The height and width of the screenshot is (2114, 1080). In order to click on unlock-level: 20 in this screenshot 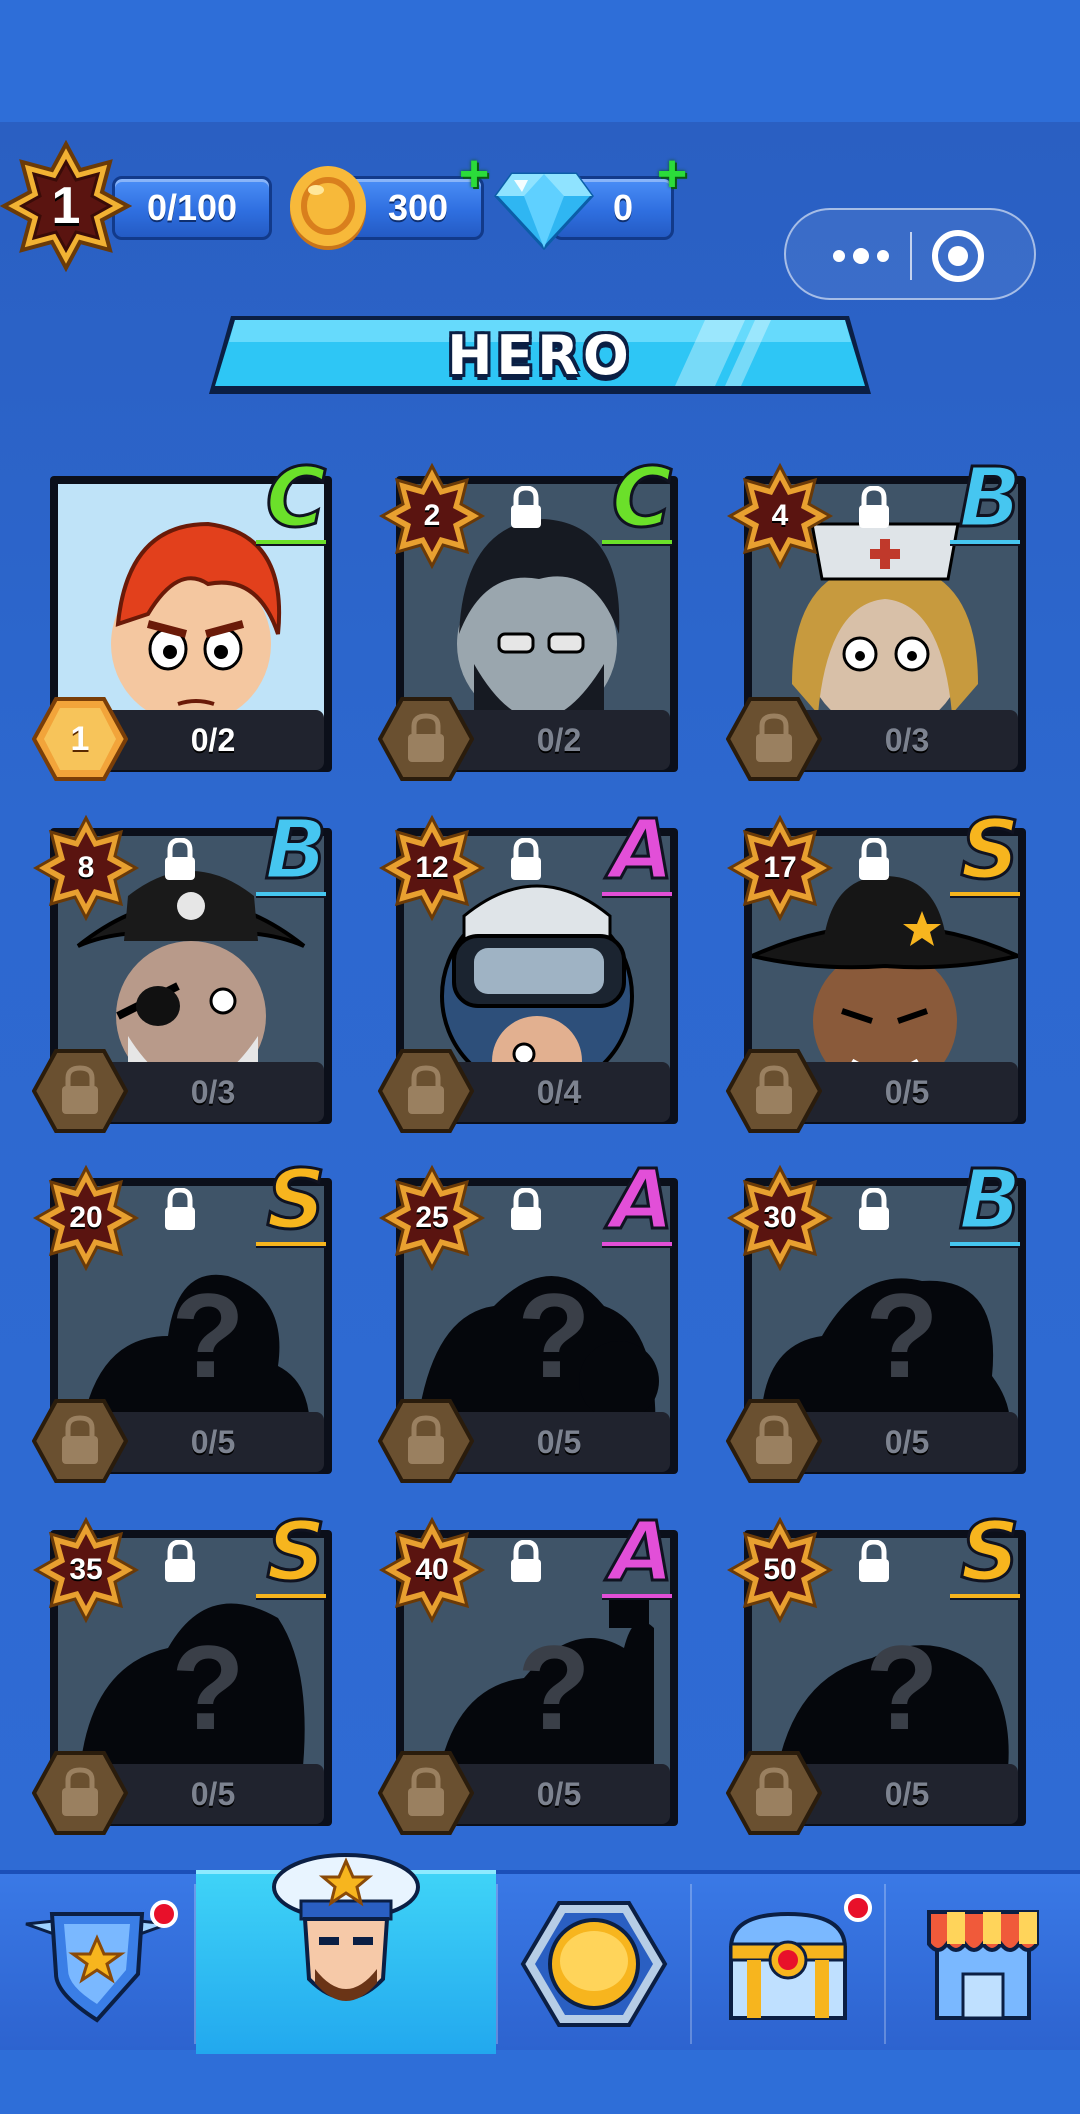, I will do `click(86, 1217)`.